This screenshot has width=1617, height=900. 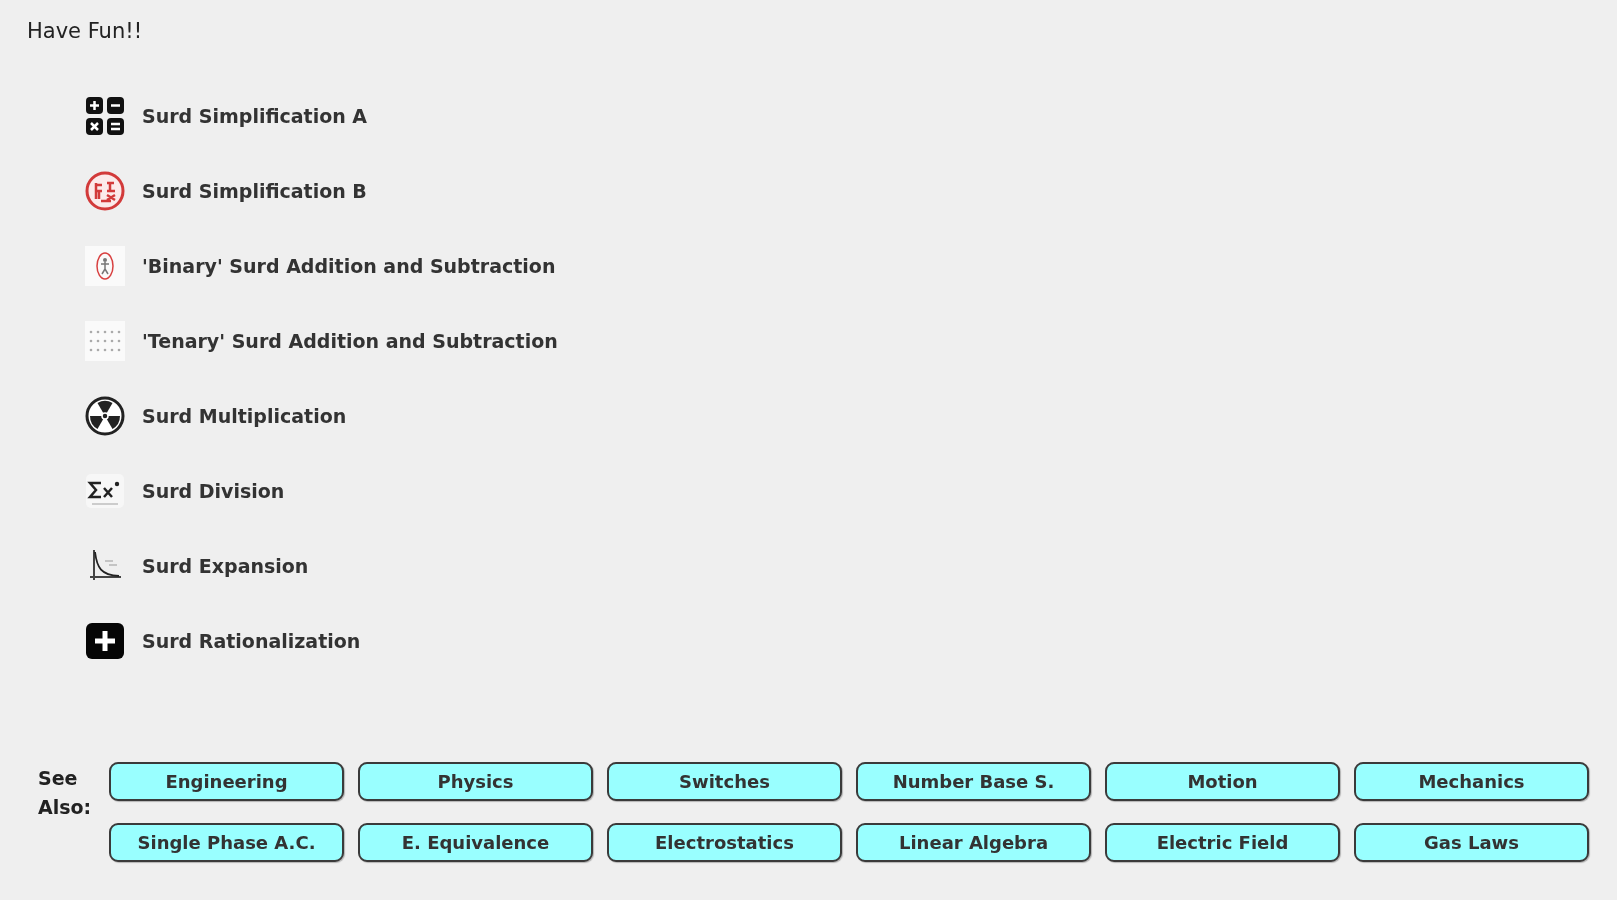 What do you see at coordinates (1471, 781) in the screenshot?
I see `link-button: Mechanics` at bounding box center [1471, 781].